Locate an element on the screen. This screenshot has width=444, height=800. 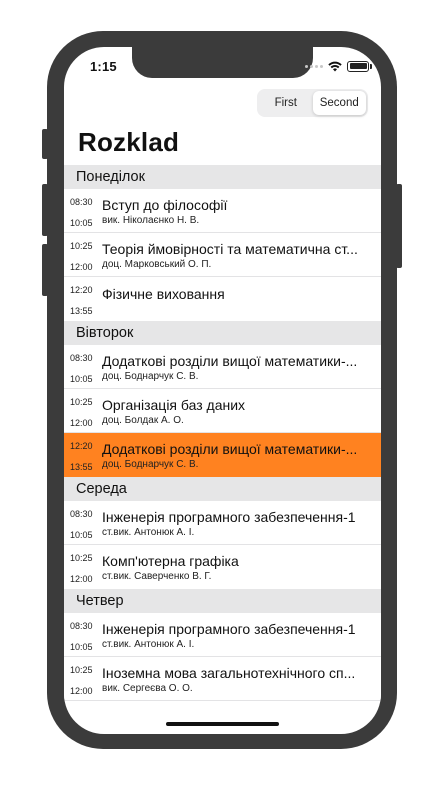
lesson-row: 12:20 13:55 Фізичне виховання is located at coordinates (222, 299).